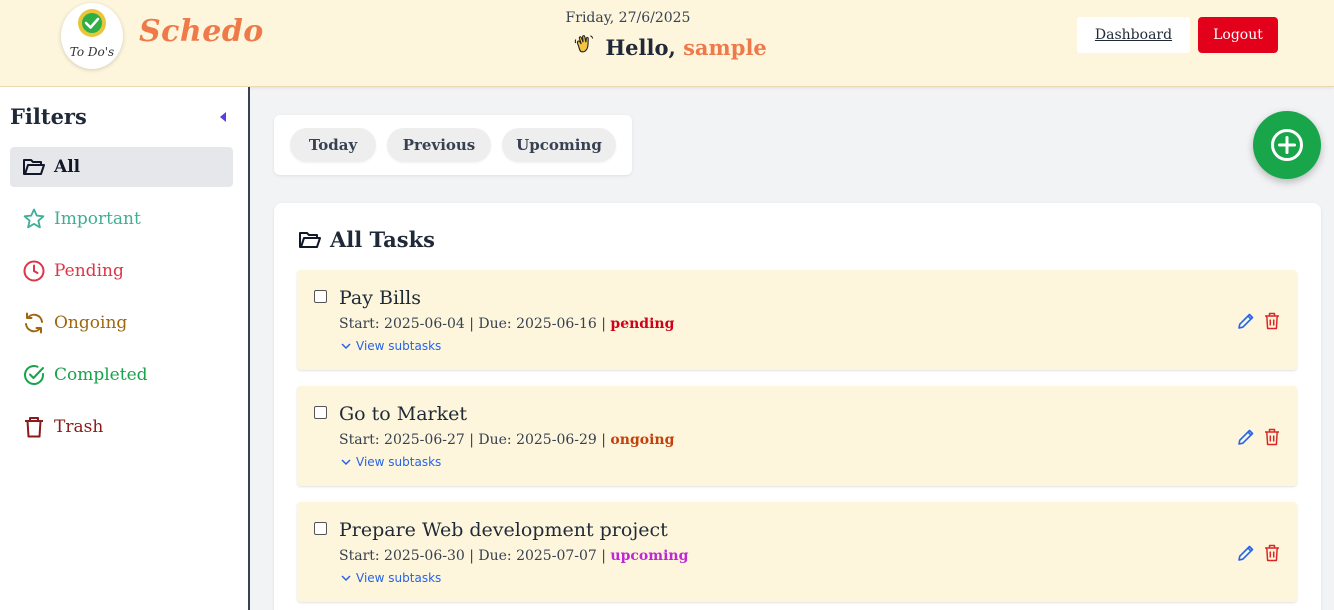 This screenshot has height=610, width=1334. I want to click on tab-previous: Previous, so click(439, 145).